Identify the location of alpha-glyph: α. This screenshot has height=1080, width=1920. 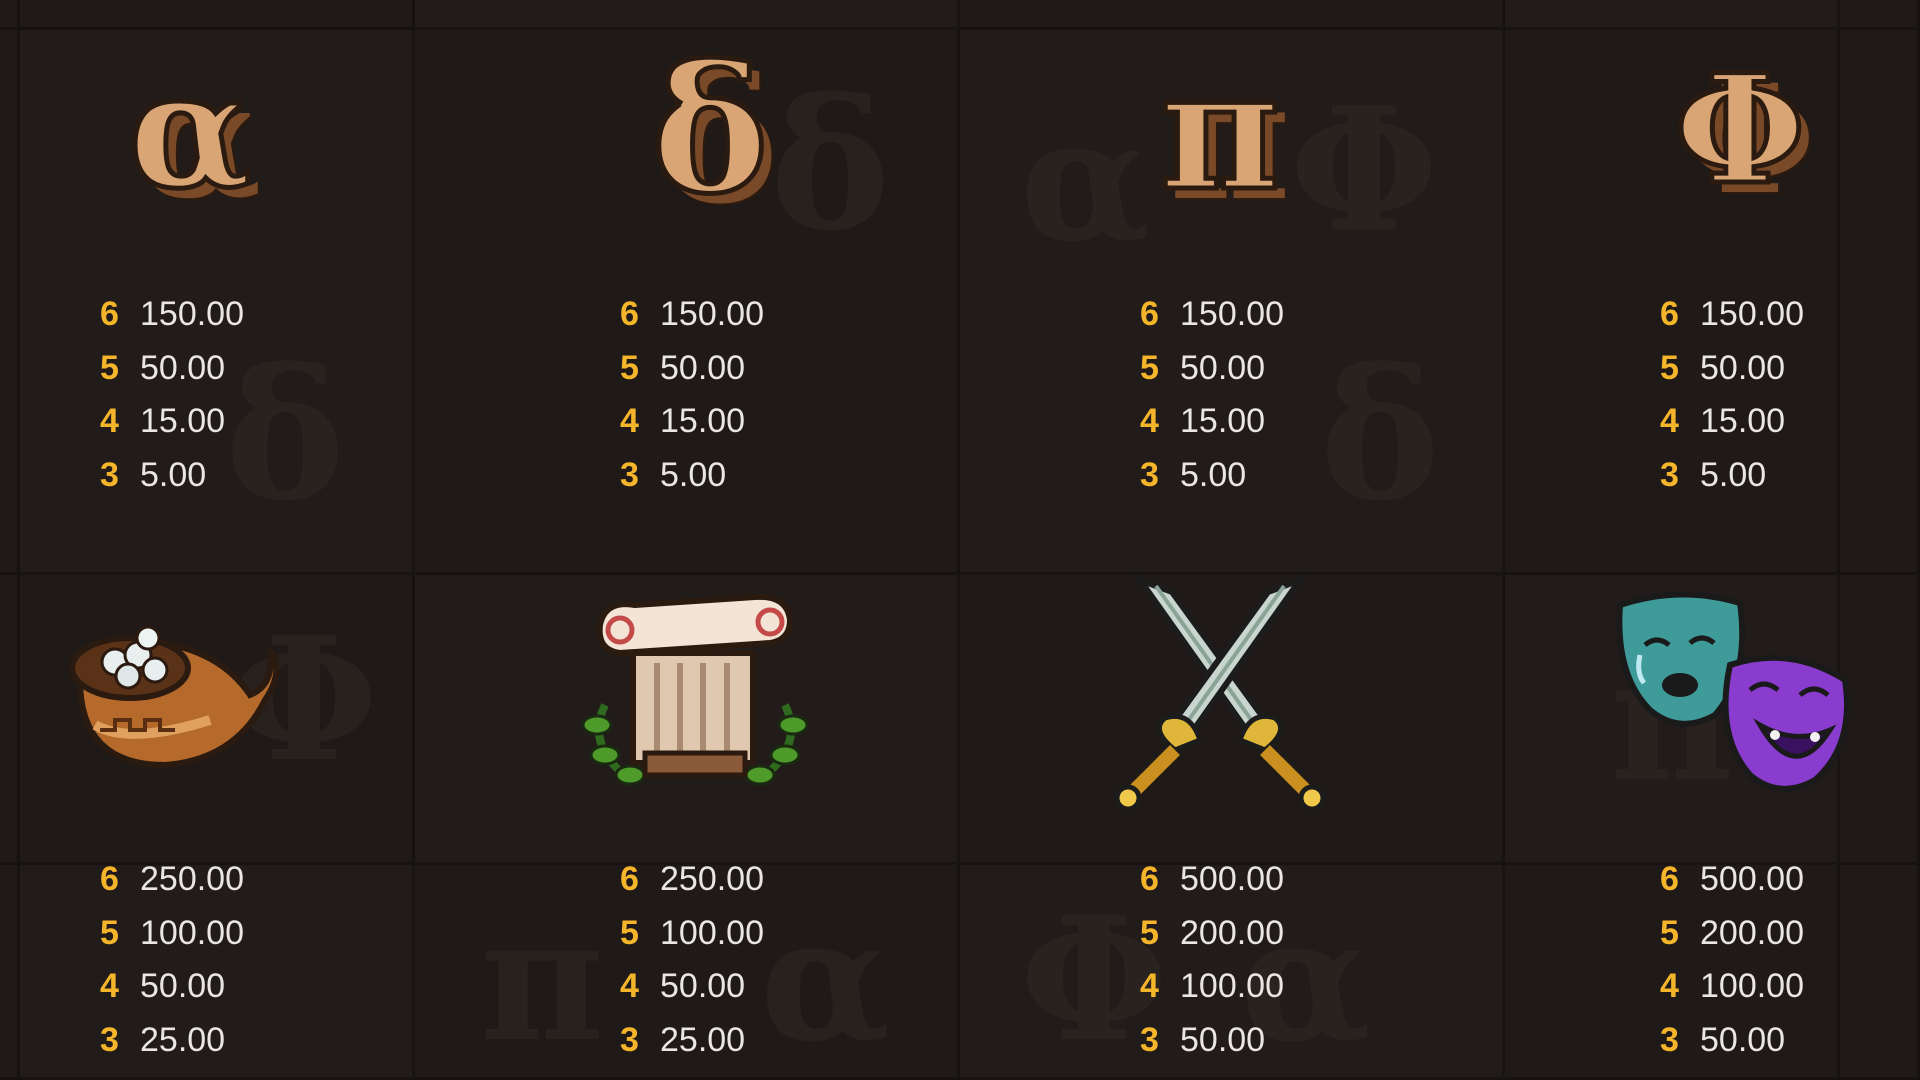
(190, 130).